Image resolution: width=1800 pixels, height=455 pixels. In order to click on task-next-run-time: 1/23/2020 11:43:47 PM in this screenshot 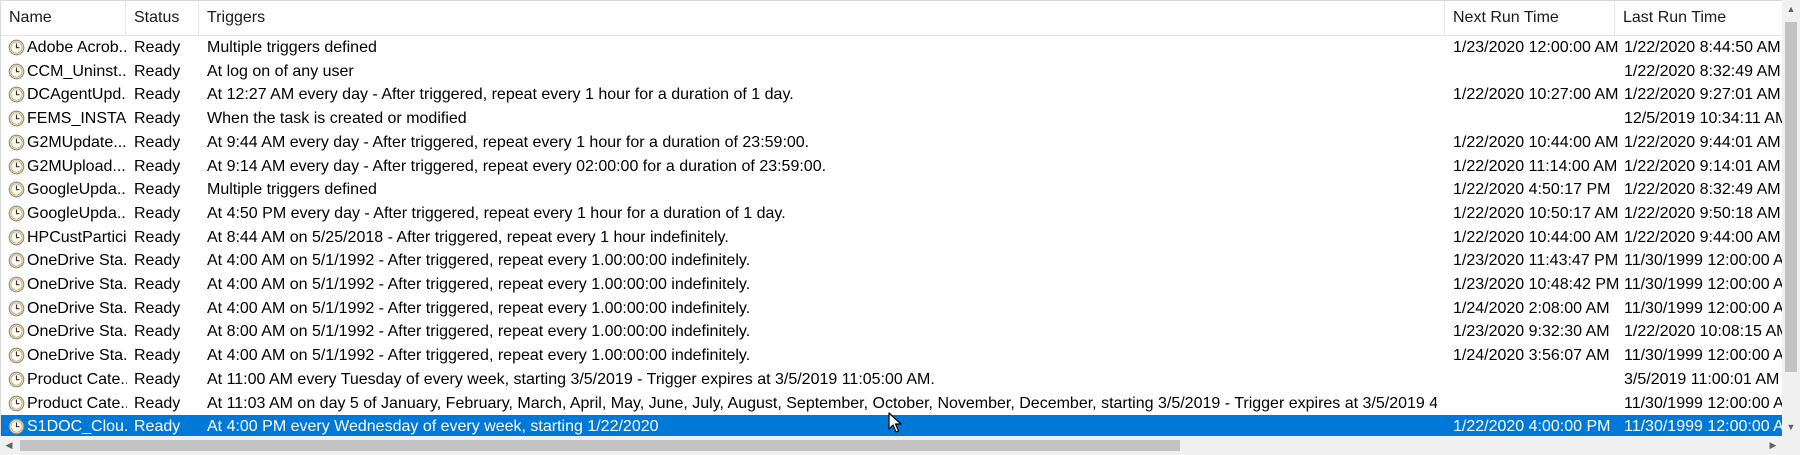, I will do `click(1535, 261)`.